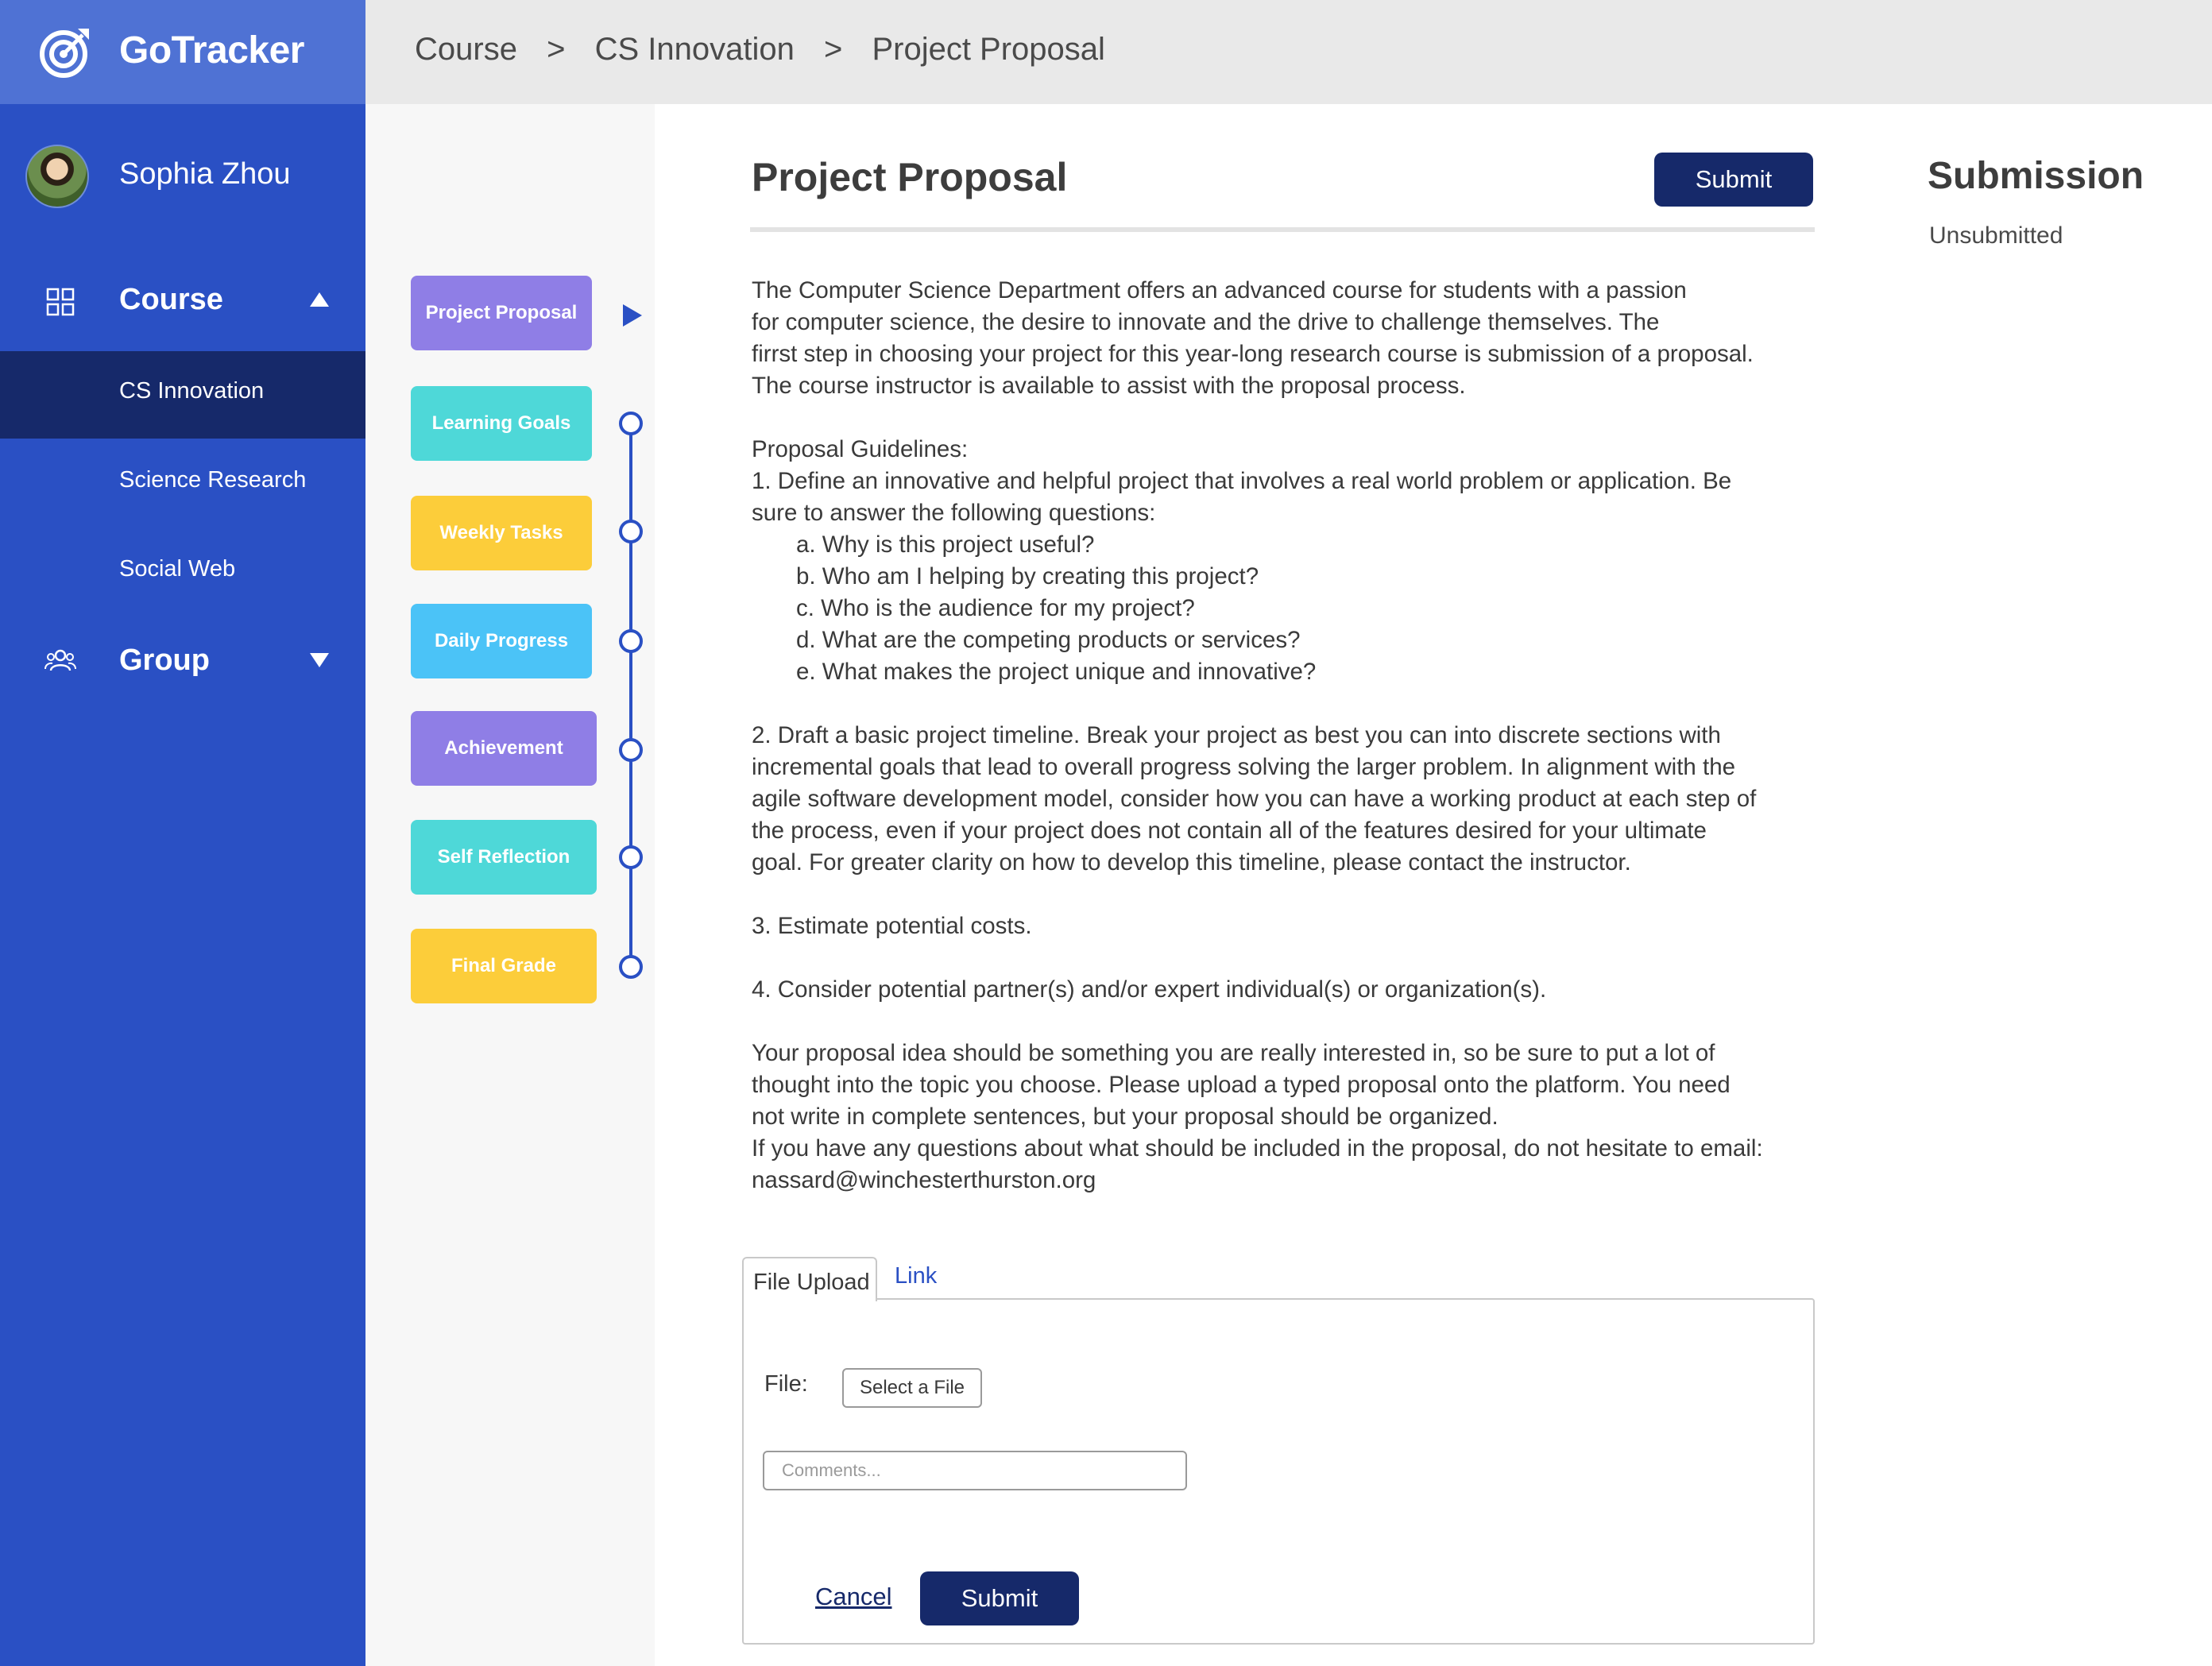  I want to click on guidelines-heading: Proposal Guidelines:, so click(860, 449).